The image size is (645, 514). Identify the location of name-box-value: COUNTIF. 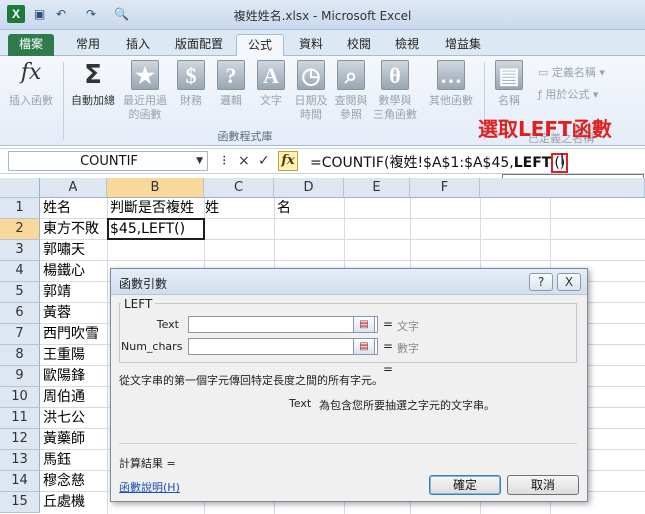
(109, 161).